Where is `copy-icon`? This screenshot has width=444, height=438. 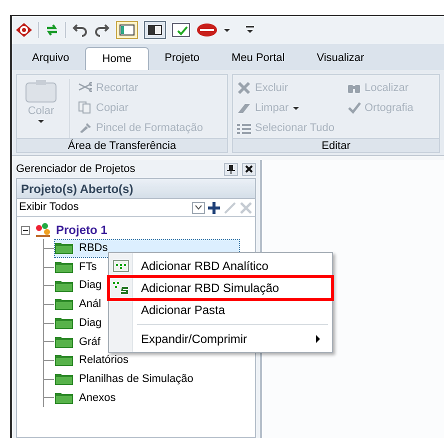 copy-icon is located at coordinates (85, 108).